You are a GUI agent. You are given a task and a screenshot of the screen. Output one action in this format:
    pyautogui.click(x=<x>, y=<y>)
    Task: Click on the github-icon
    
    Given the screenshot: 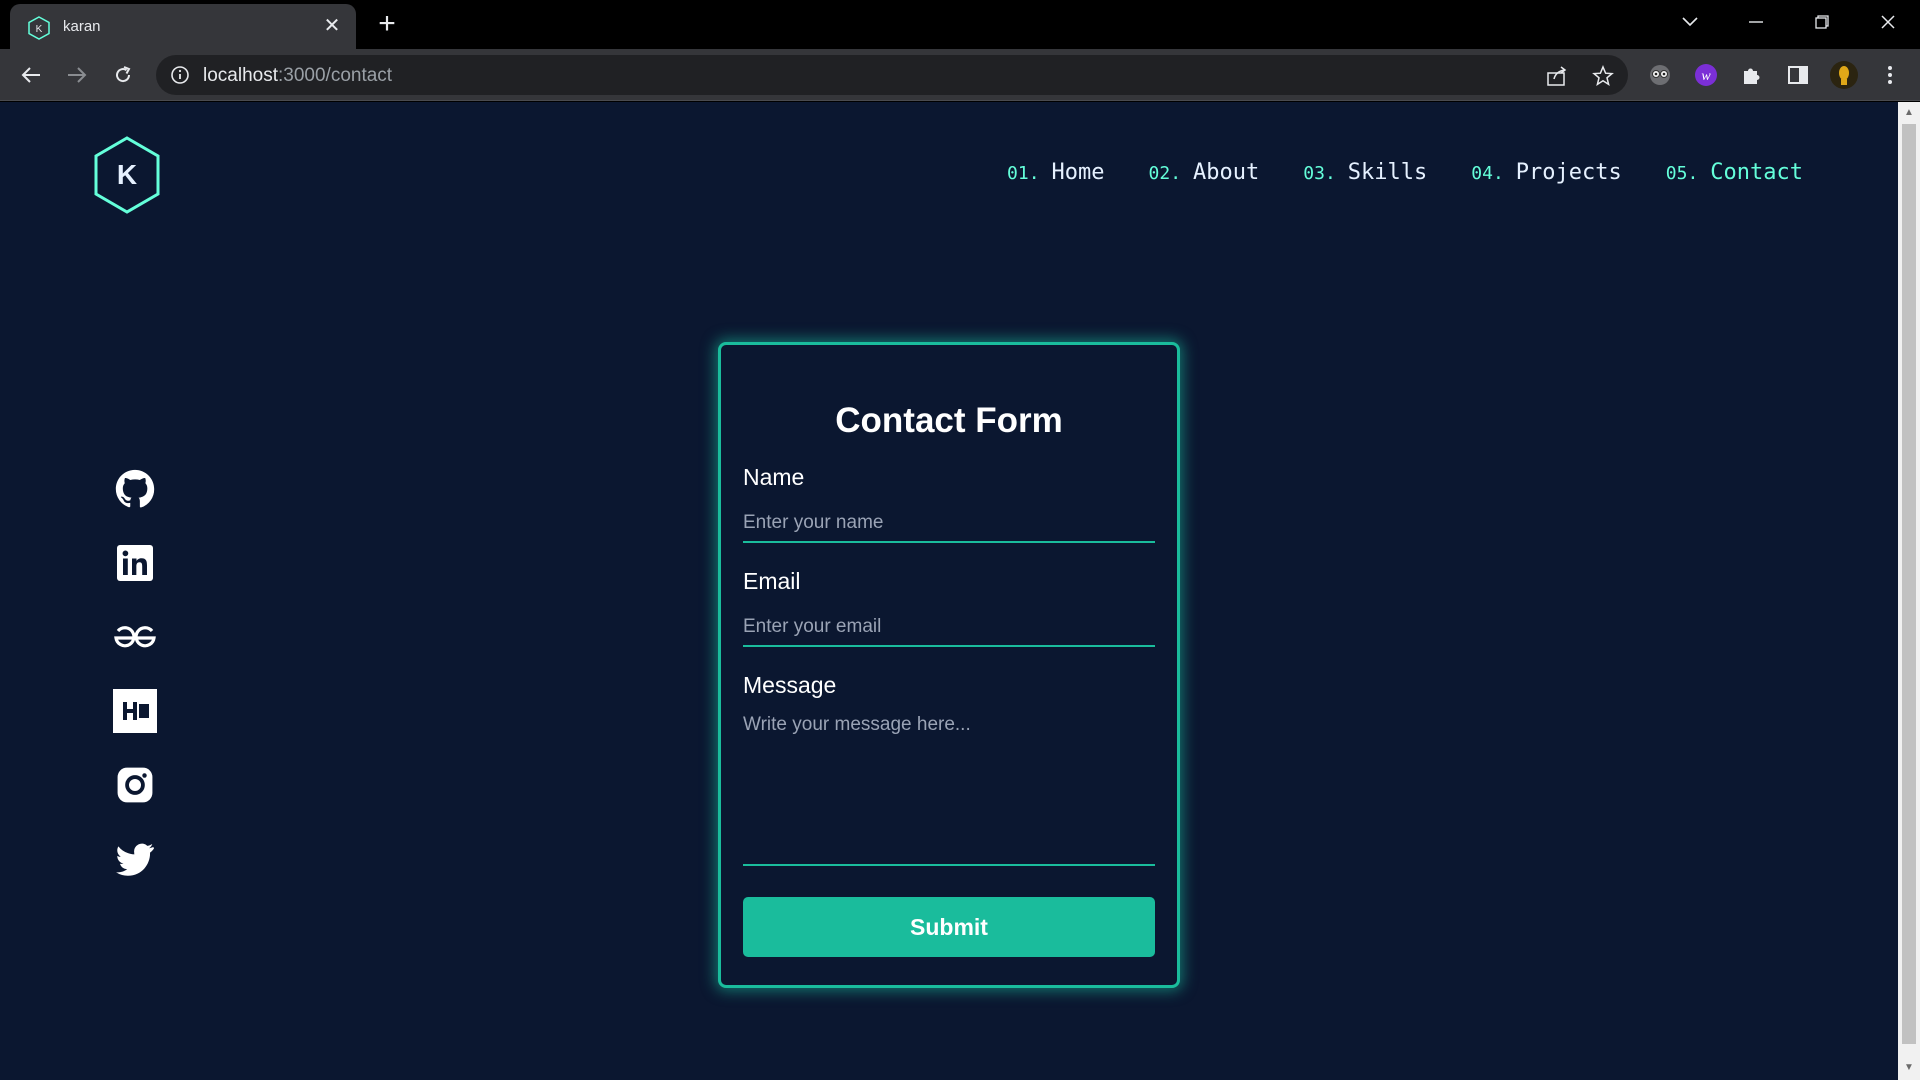 What is the action you would take?
    pyautogui.click(x=135, y=489)
    